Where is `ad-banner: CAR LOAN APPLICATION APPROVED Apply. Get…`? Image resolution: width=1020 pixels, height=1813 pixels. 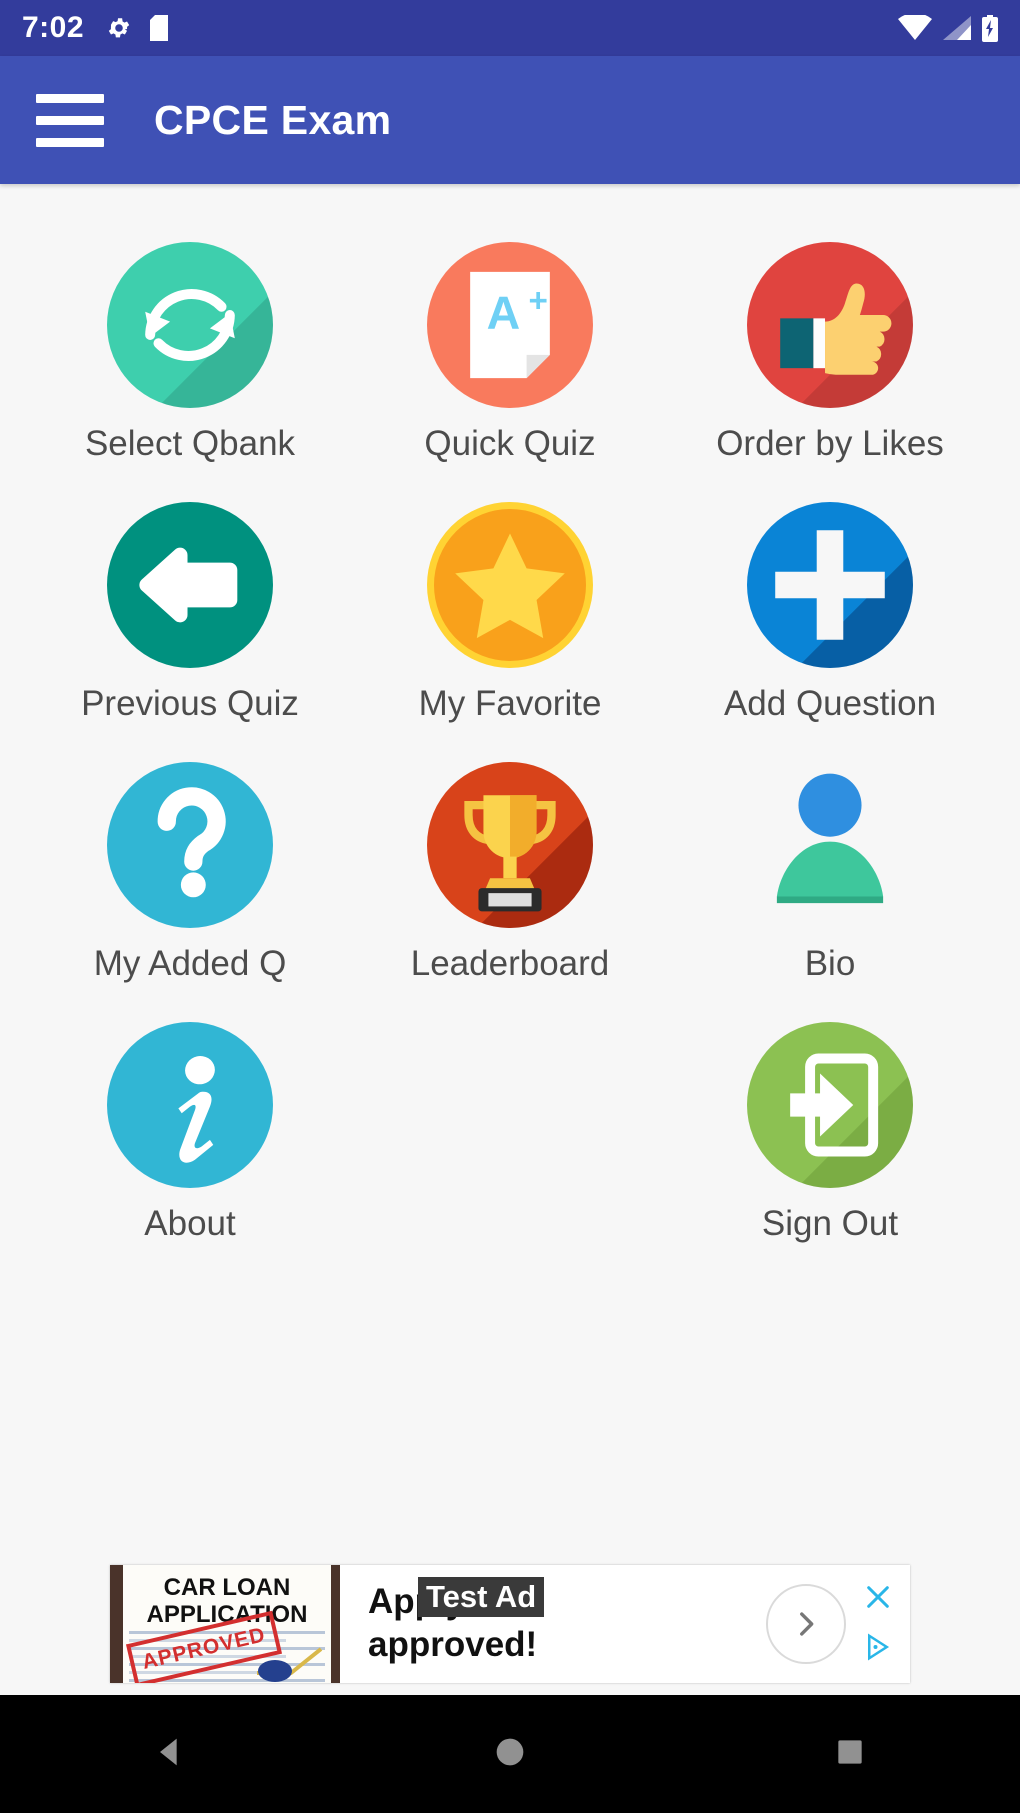
ad-banner: CAR LOAN APPLICATION APPROVED Apply. Get… is located at coordinates (510, 1624).